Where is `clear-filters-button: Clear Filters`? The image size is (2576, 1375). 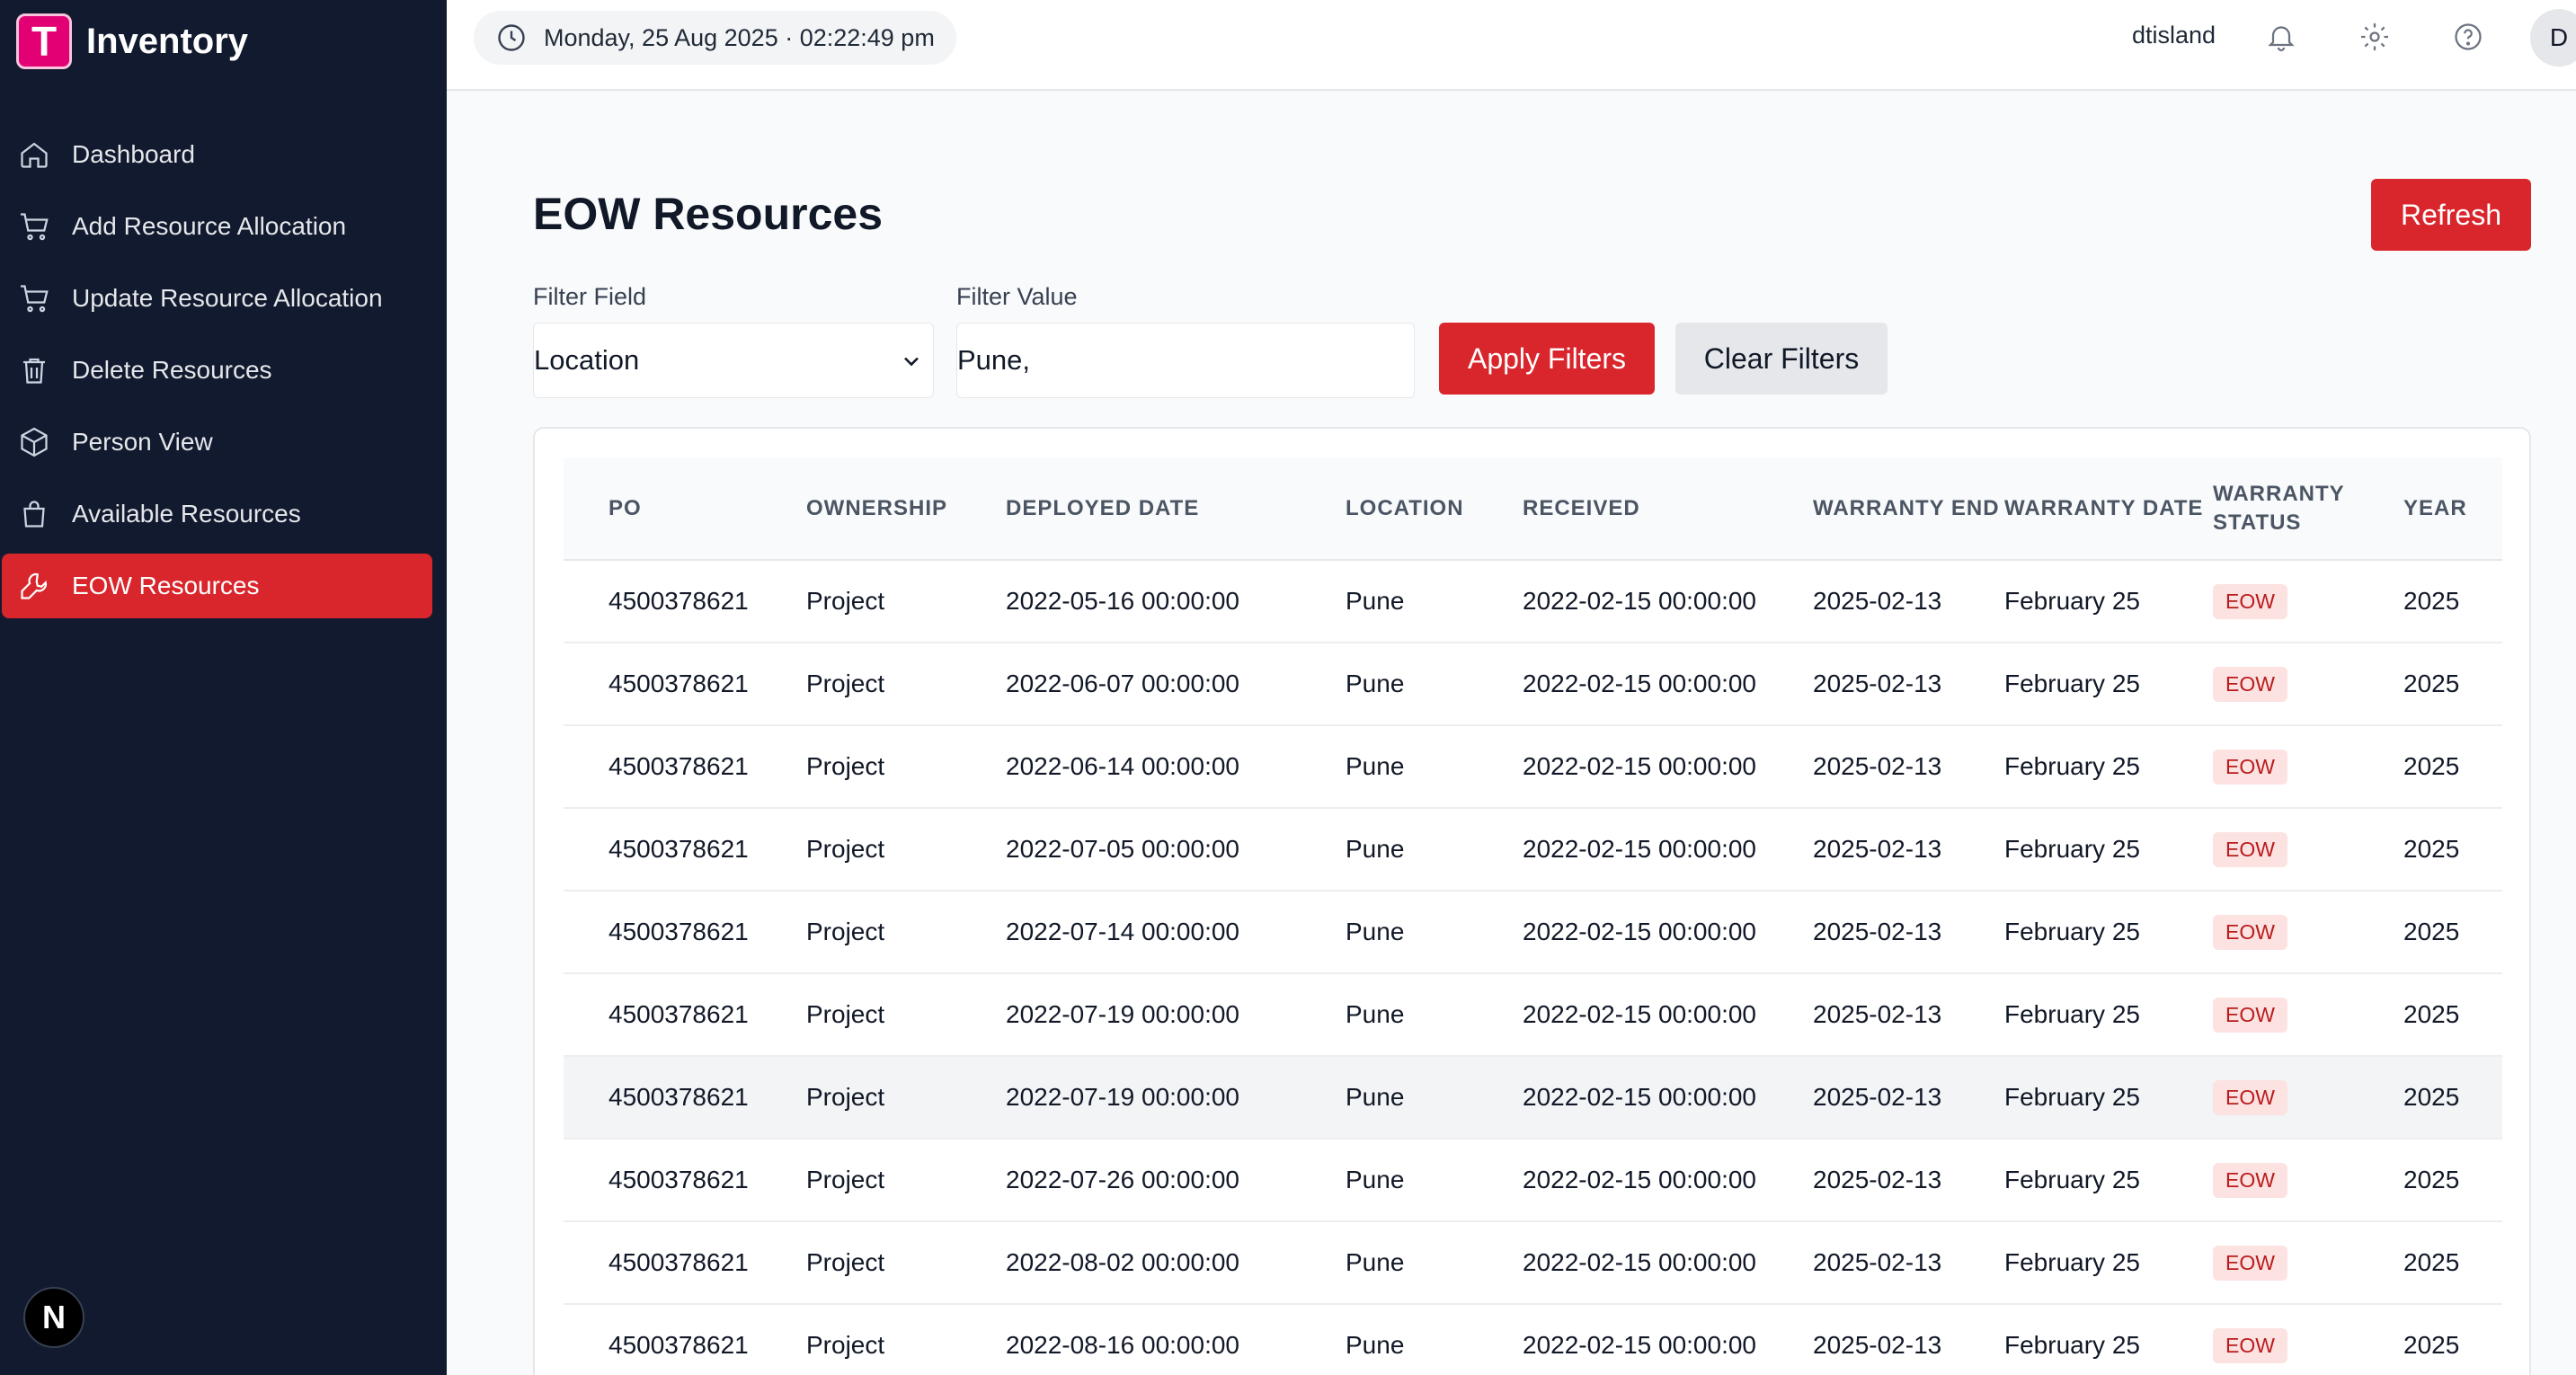
clear-filters-button: Clear Filters is located at coordinates (1781, 359).